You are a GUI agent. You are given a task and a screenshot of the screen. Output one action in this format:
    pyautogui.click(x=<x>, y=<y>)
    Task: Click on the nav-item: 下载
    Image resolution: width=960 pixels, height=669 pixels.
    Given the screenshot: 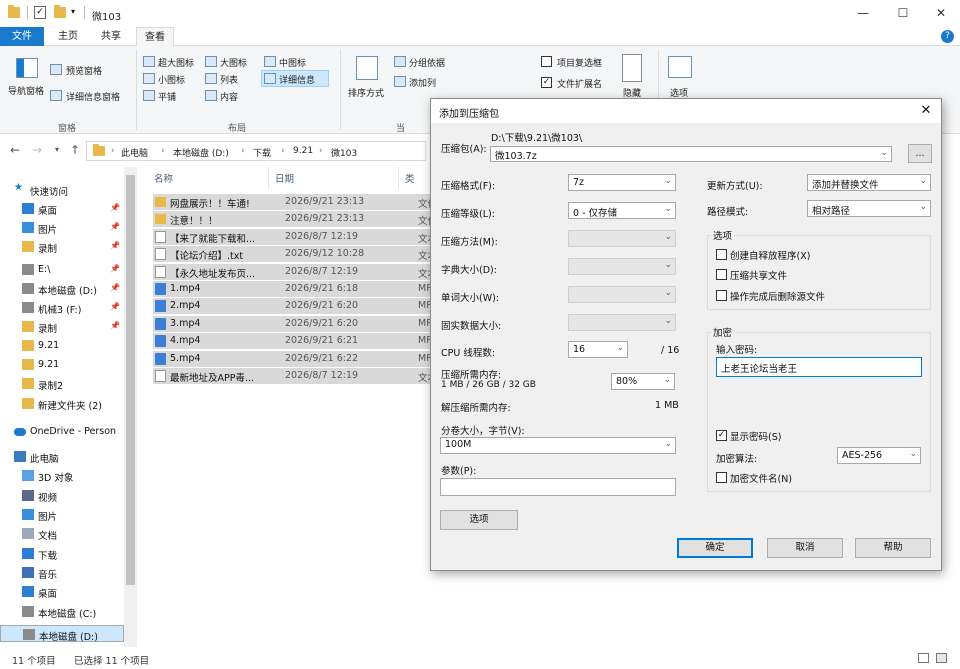 What is the action you would take?
    pyautogui.click(x=62, y=554)
    